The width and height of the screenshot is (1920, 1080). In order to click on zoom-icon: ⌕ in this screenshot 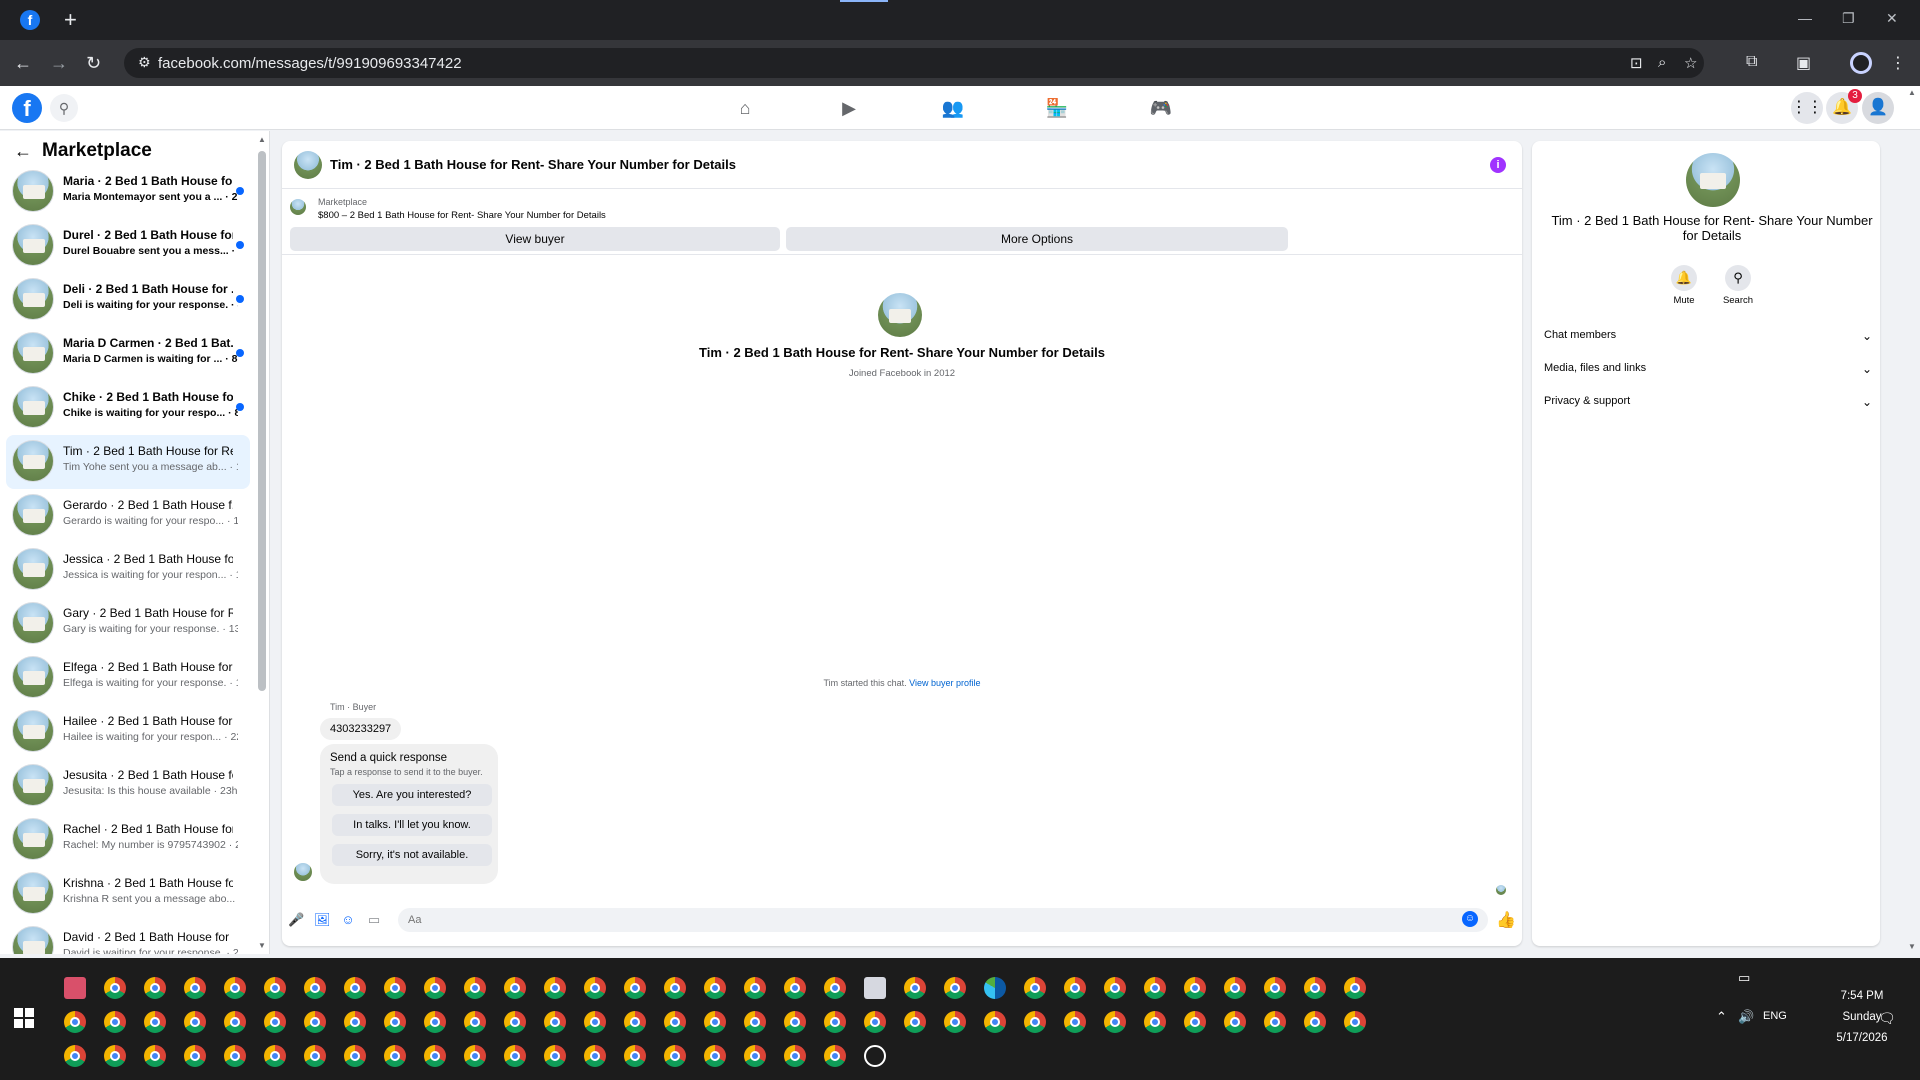, I will do `click(1662, 62)`.